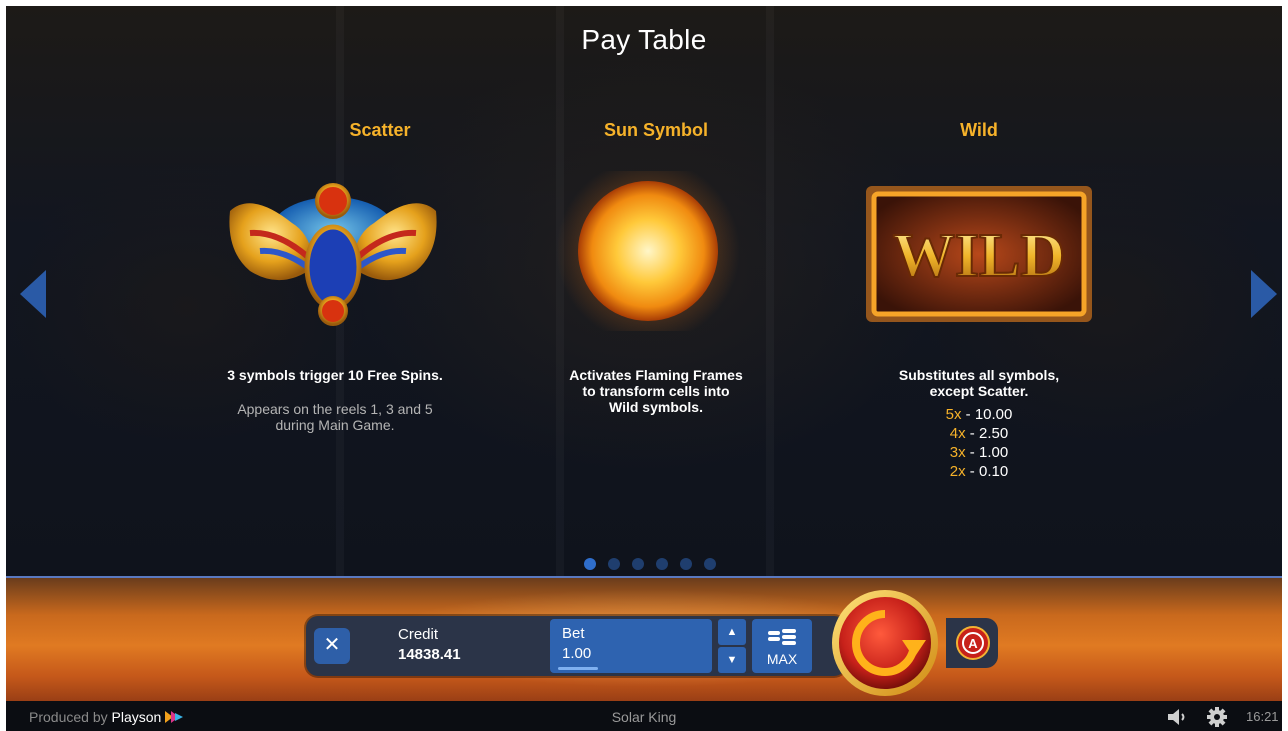 Image resolution: width=1288 pixels, height=731 pixels. What do you see at coordinates (644, 39) in the screenshot?
I see `page-title: Pay Table` at bounding box center [644, 39].